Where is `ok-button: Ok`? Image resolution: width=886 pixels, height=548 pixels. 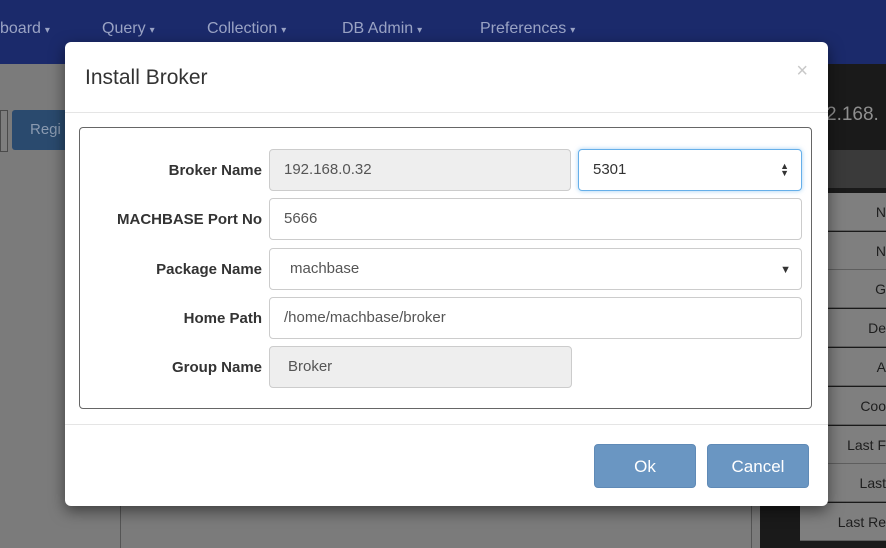 ok-button: Ok is located at coordinates (645, 466).